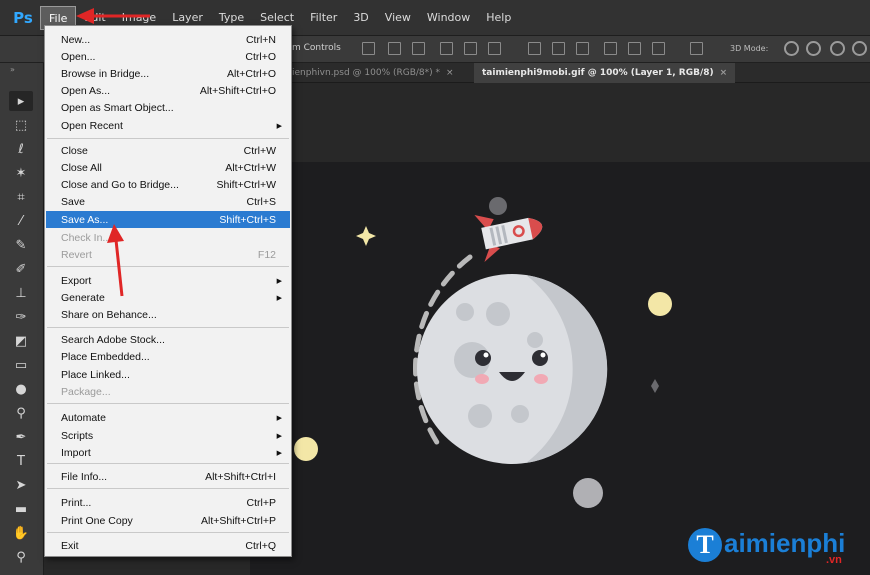  Describe the element at coordinates (115, 260) in the screenshot. I see `annotation-arrow-save-as` at that location.